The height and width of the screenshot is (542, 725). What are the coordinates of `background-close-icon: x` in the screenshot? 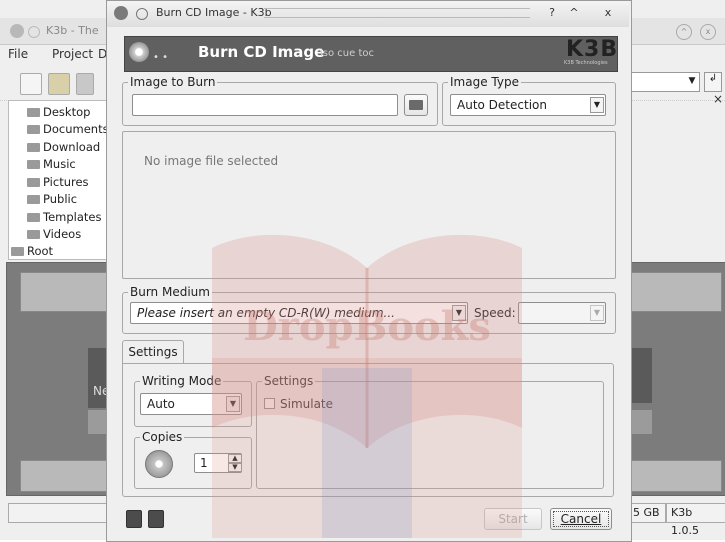 It's located at (708, 32).